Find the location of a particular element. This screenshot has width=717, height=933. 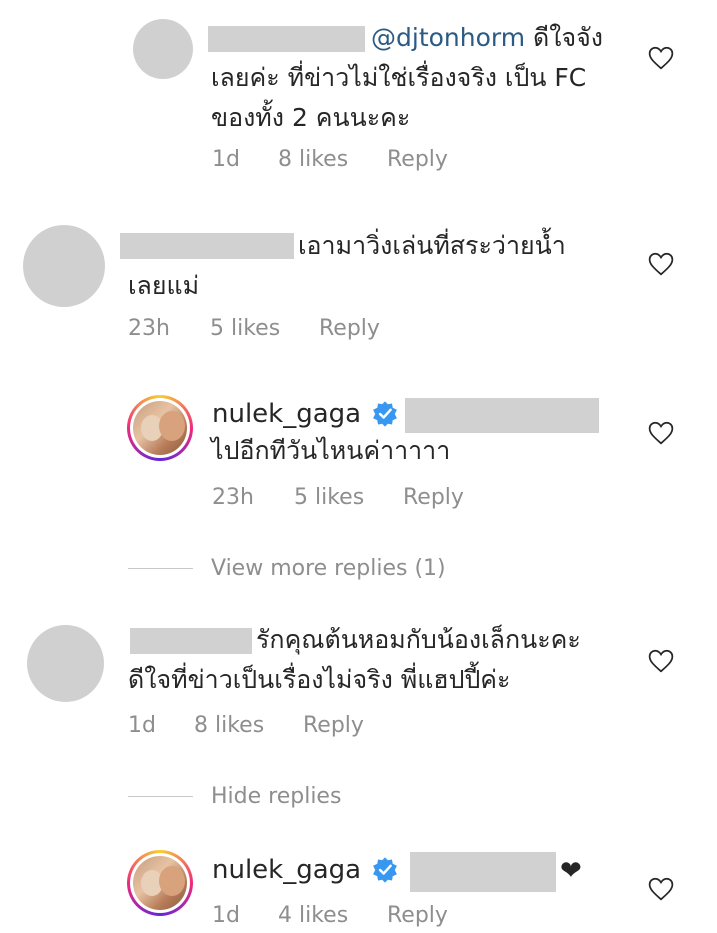

hide-replies-button: Hide replies is located at coordinates (276, 797).